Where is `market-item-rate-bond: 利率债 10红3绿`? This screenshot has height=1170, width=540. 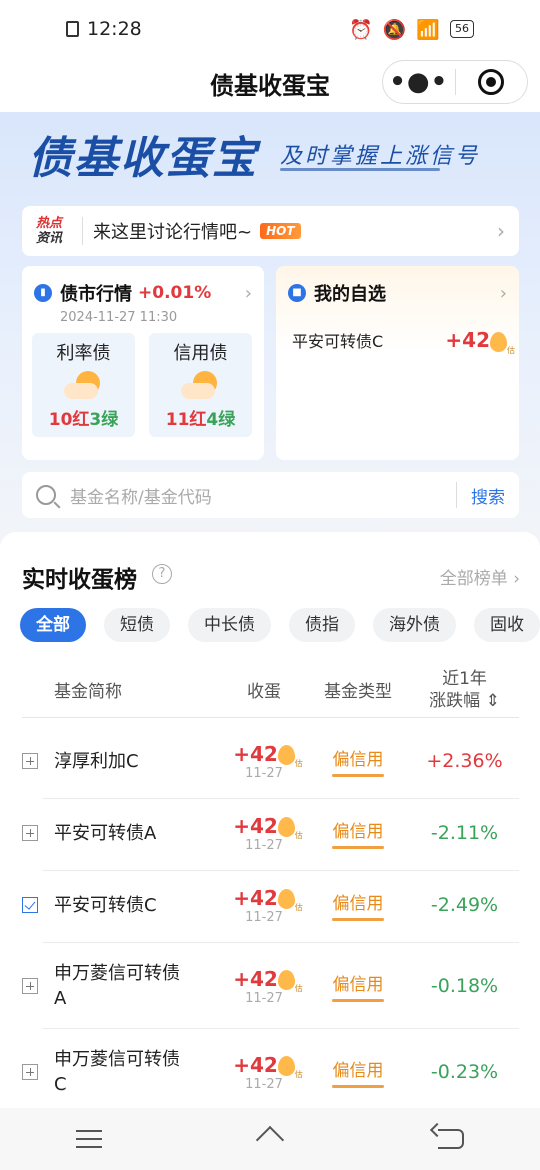 market-item-rate-bond: 利率债 10红3绿 is located at coordinates (83, 385).